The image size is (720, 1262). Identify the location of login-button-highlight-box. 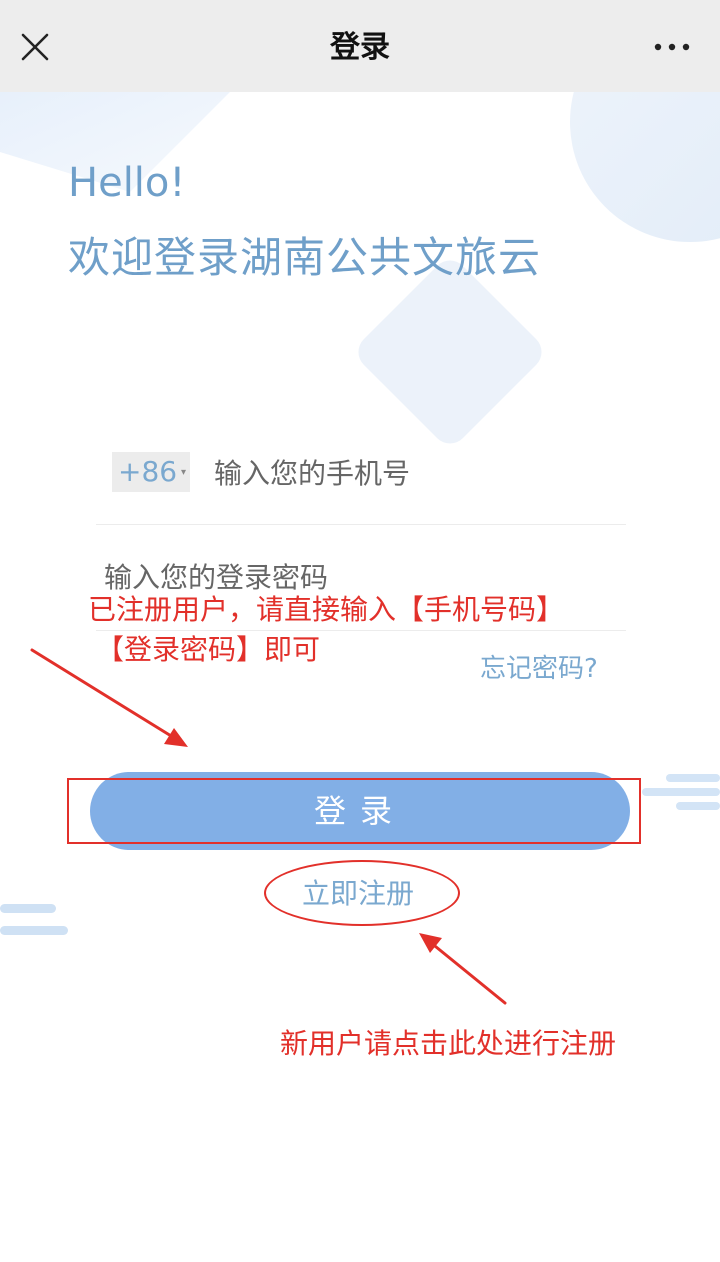
(354, 811).